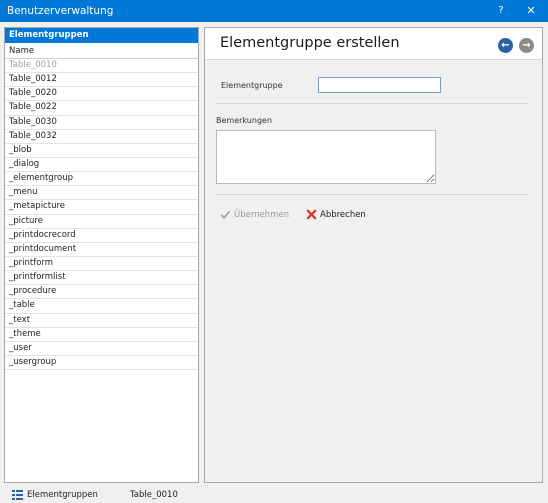  I want to click on apply-button: Übernehmen, so click(254, 214).